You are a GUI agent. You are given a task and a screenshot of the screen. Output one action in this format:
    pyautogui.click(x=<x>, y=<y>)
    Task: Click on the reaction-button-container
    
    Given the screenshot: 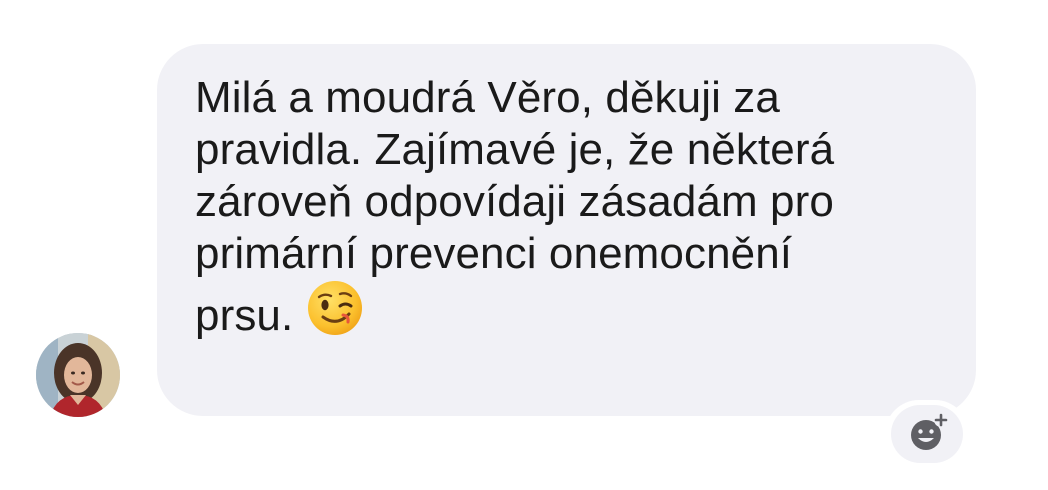 What is the action you would take?
    pyautogui.click(x=927, y=434)
    